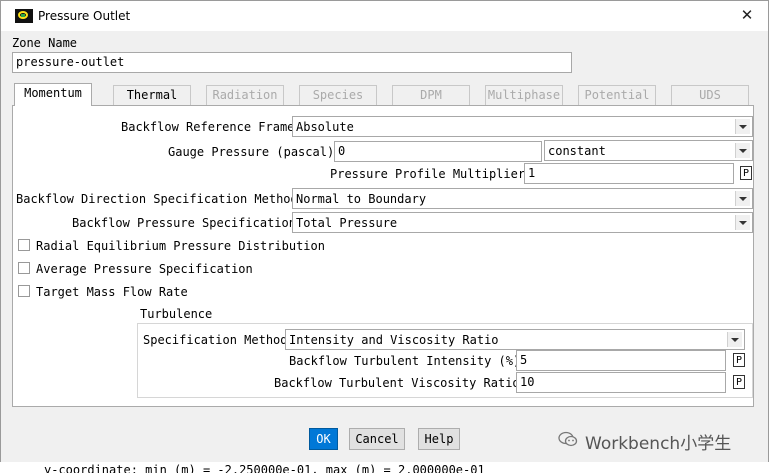  Describe the element at coordinates (621, 360) in the screenshot. I see `turbulent-intensity-field: 5` at that location.